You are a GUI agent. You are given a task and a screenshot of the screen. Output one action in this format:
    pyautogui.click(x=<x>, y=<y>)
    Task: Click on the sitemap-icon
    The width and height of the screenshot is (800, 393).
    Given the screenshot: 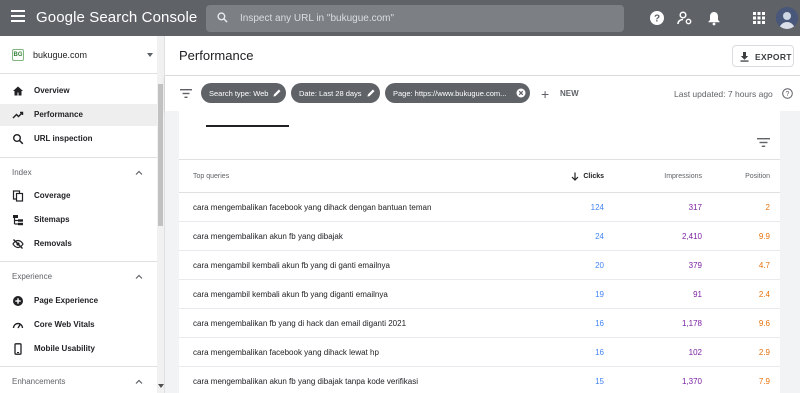 What is the action you would take?
    pyautogui.click(x=18, y=220)
    